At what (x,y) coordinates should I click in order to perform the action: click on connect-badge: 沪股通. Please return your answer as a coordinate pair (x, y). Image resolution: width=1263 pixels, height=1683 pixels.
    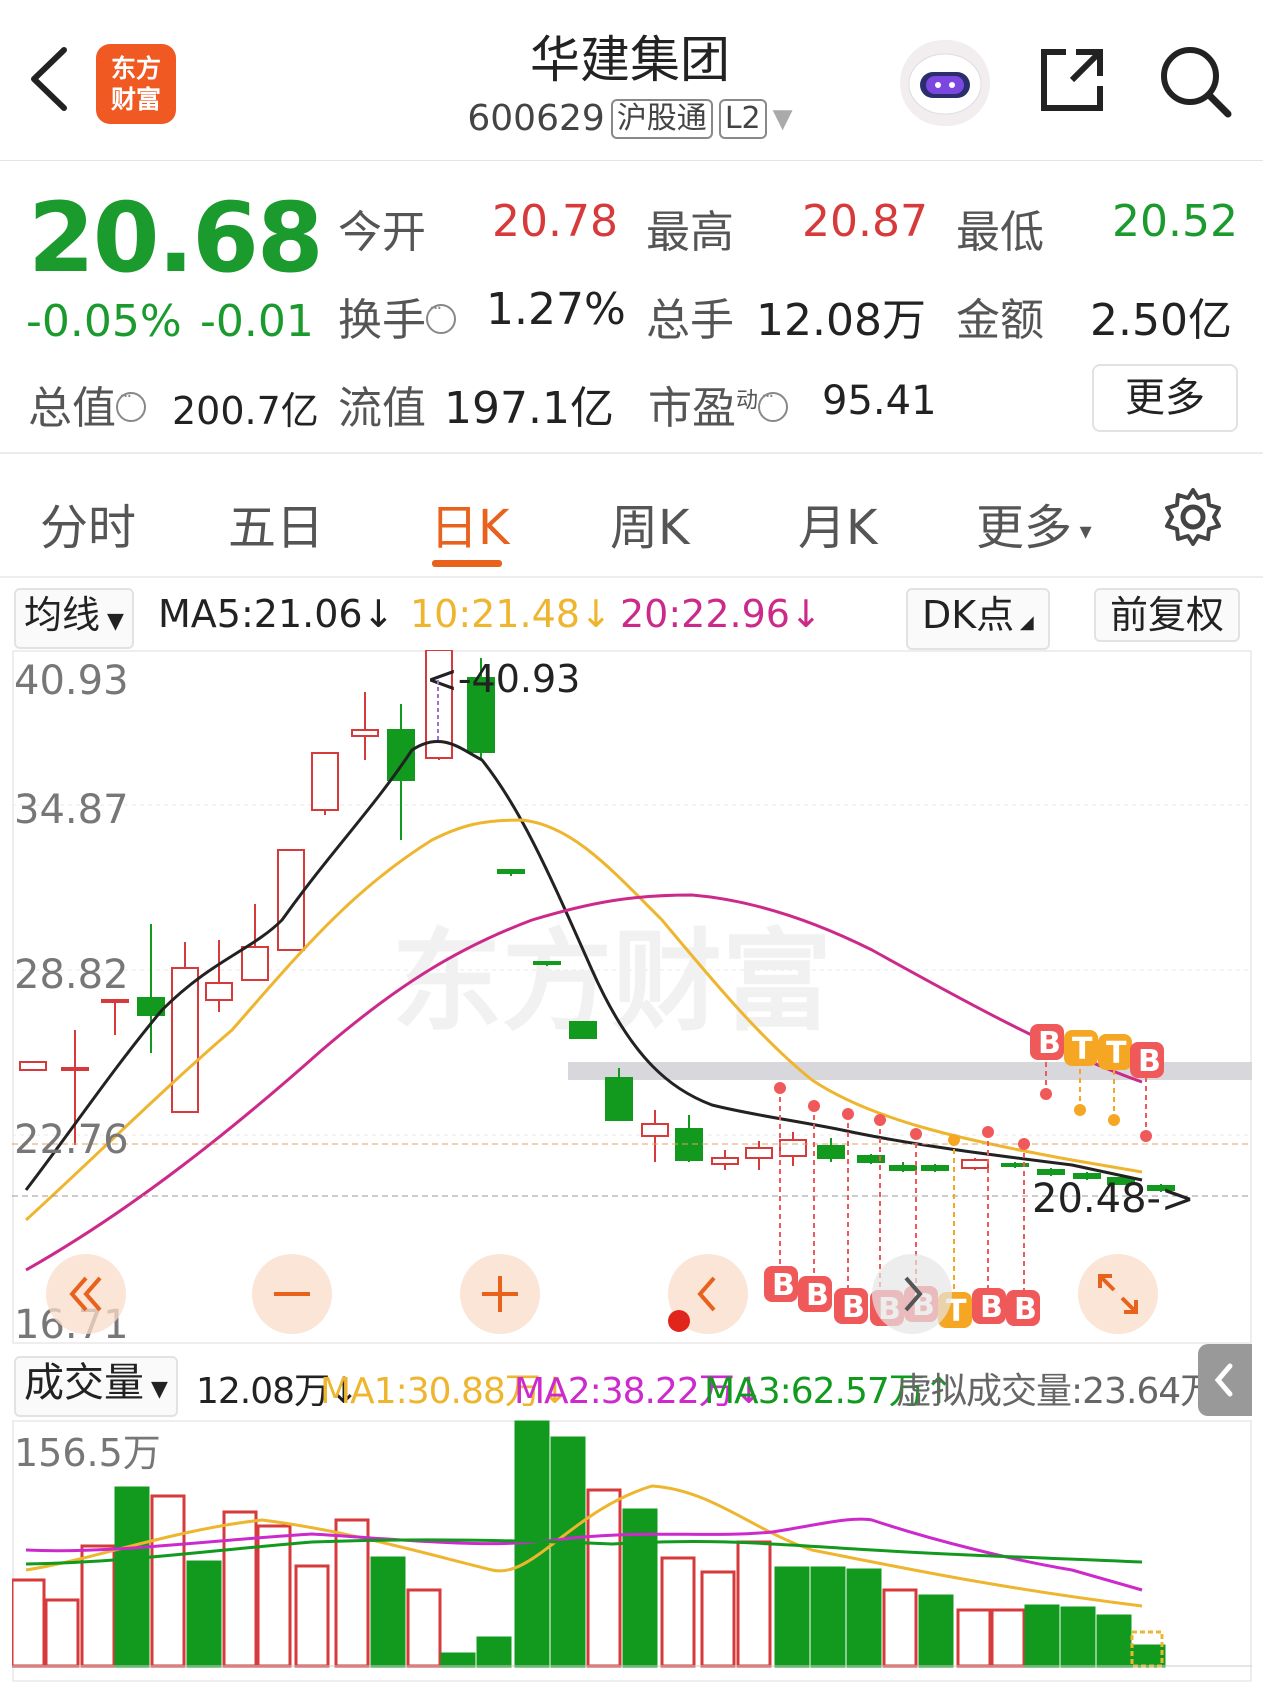
    Looking at the image, I should click on (661, 118).